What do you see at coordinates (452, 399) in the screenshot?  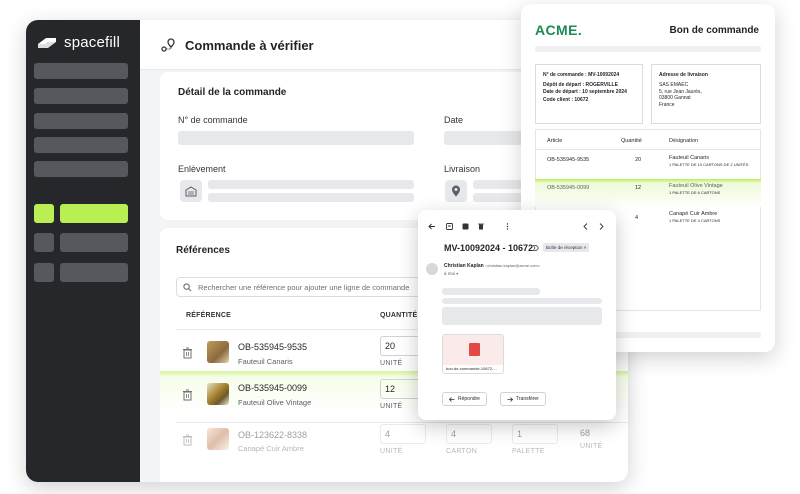 I see `reply-icon` at bounding box center [452, 399].